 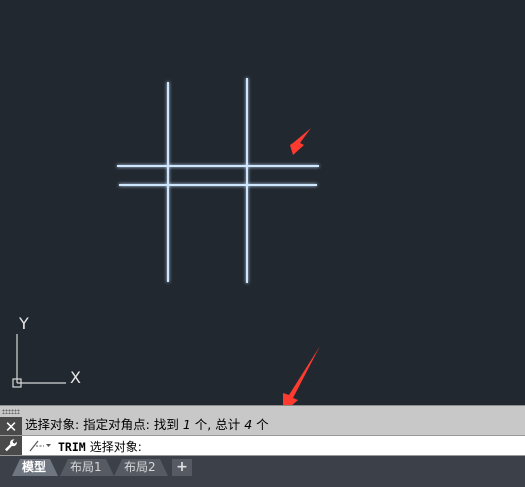 I want to click on close-command-line-button: ✕, so click(x=11, y=427).